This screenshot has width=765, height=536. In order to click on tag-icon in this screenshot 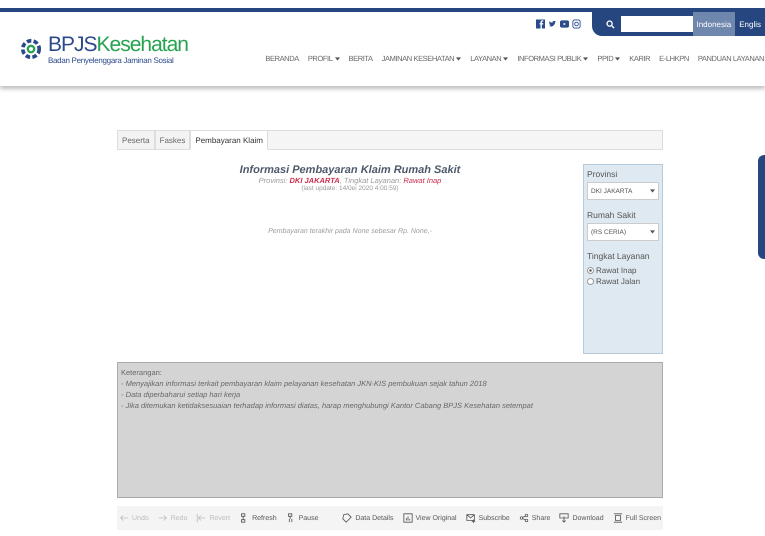, I will do `click(347, 518)`.